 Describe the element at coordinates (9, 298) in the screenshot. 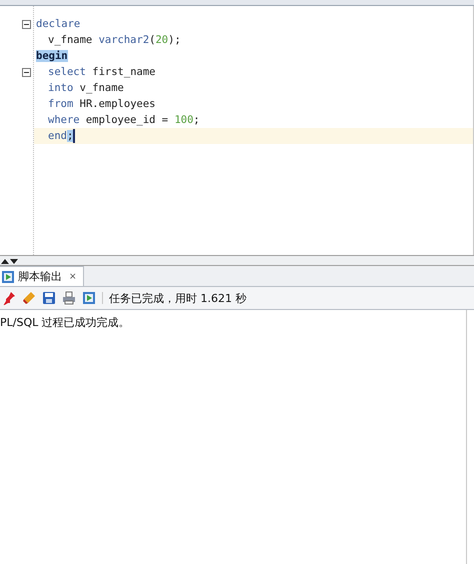

I see `pin-icon` at that location.